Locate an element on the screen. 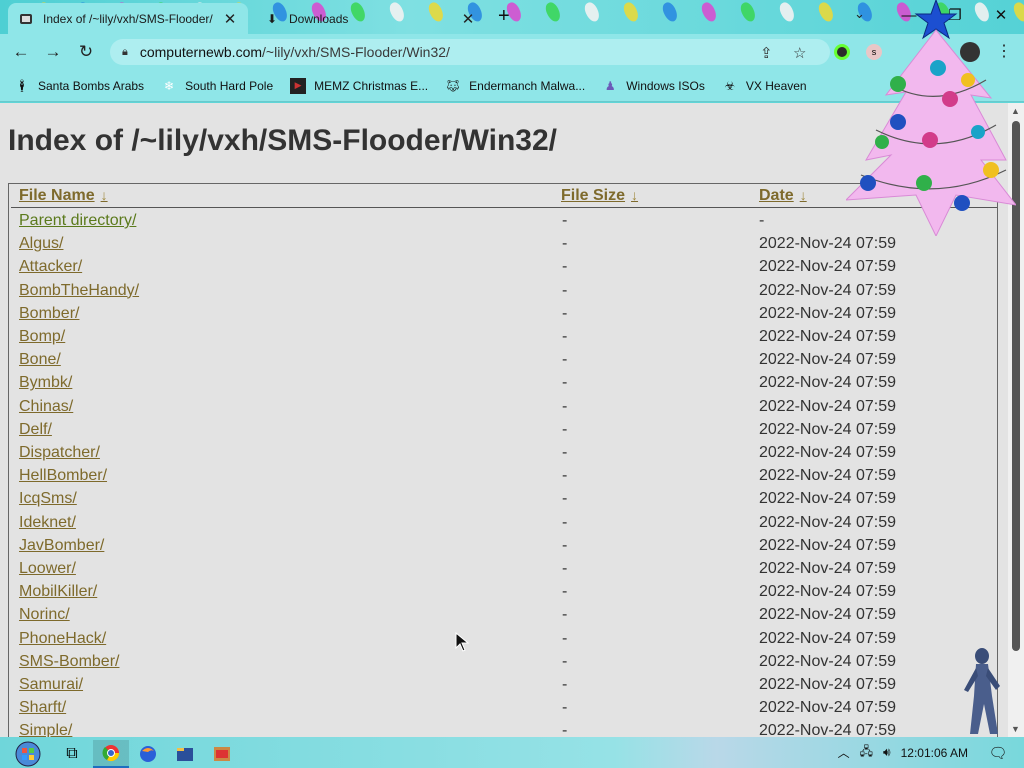  page-scrollbar: ▲ ▼ is located at coordinates (1016, 420).